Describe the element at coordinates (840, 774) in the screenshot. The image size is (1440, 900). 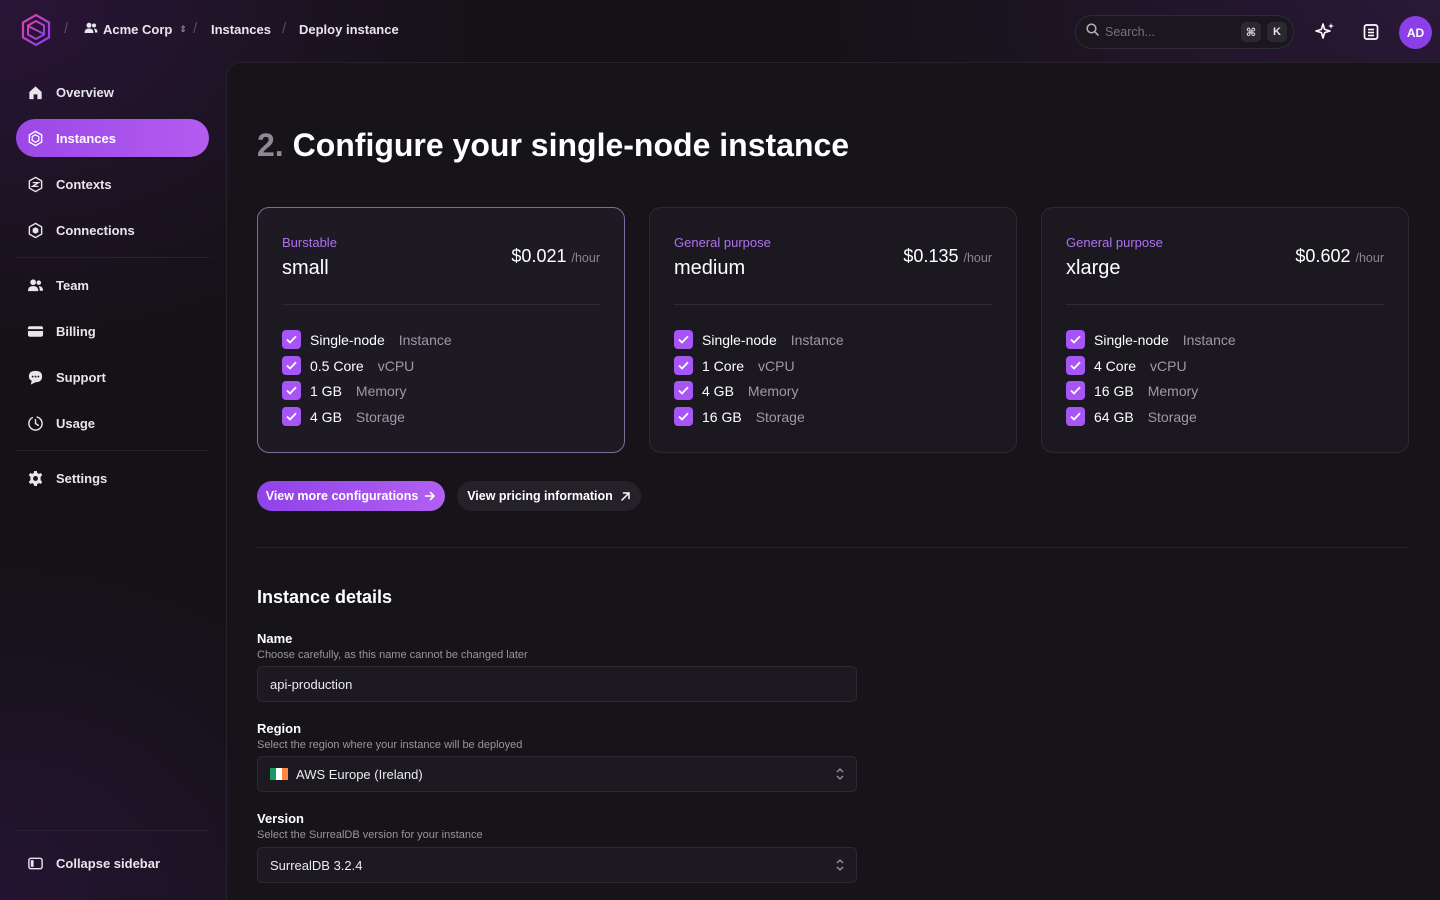
I see `chevron-updown-icon` at that location.